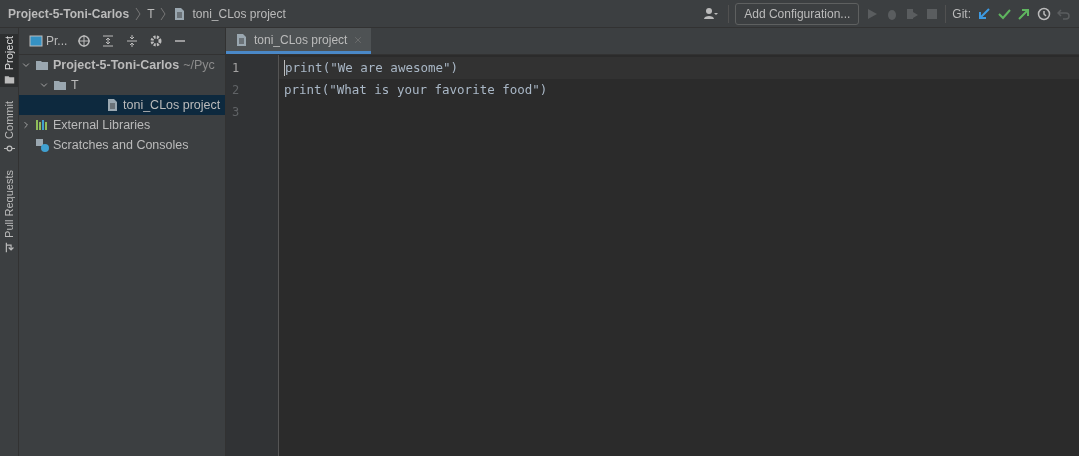  What do you see at coordinates (9, 128) in the screenshot?
I see `side-tab: Commit` at bounding box center [9, 128].